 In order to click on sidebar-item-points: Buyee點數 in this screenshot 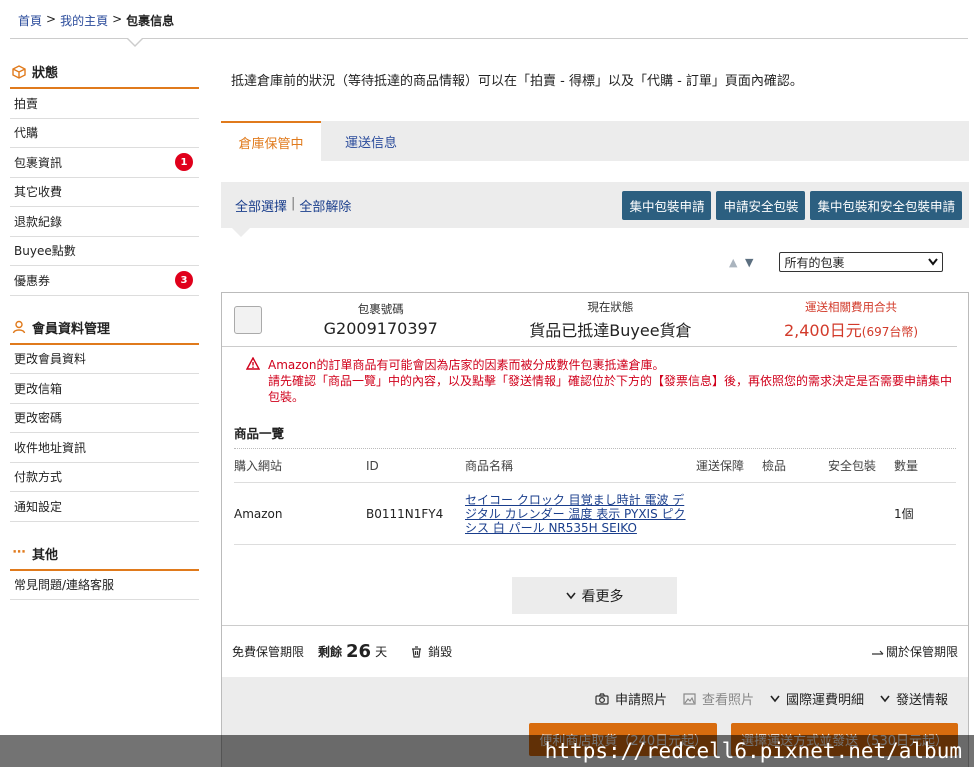, I will do `click(104, 251)`.